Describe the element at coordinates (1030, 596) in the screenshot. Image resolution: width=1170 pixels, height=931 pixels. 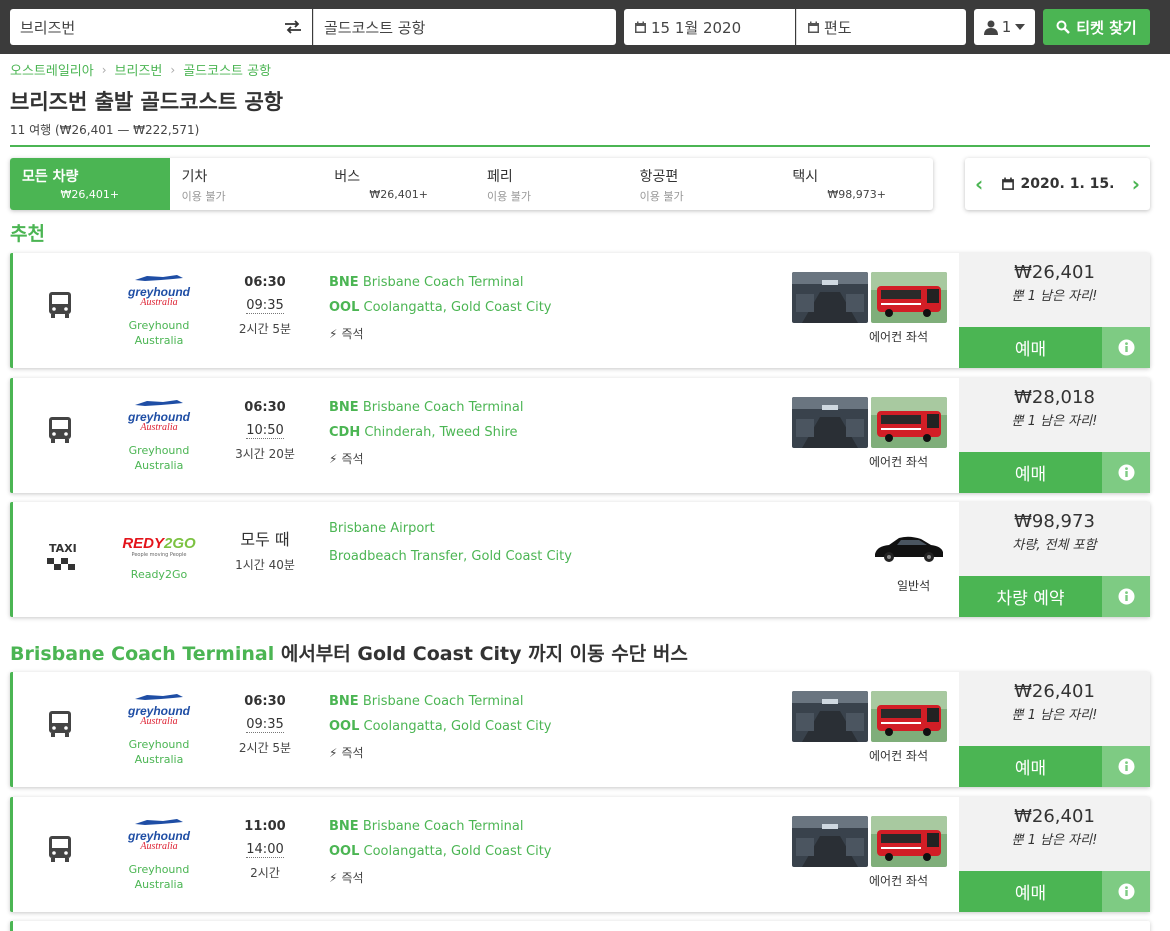
I see `book-vehicle-button: 차량 예약` at that location.